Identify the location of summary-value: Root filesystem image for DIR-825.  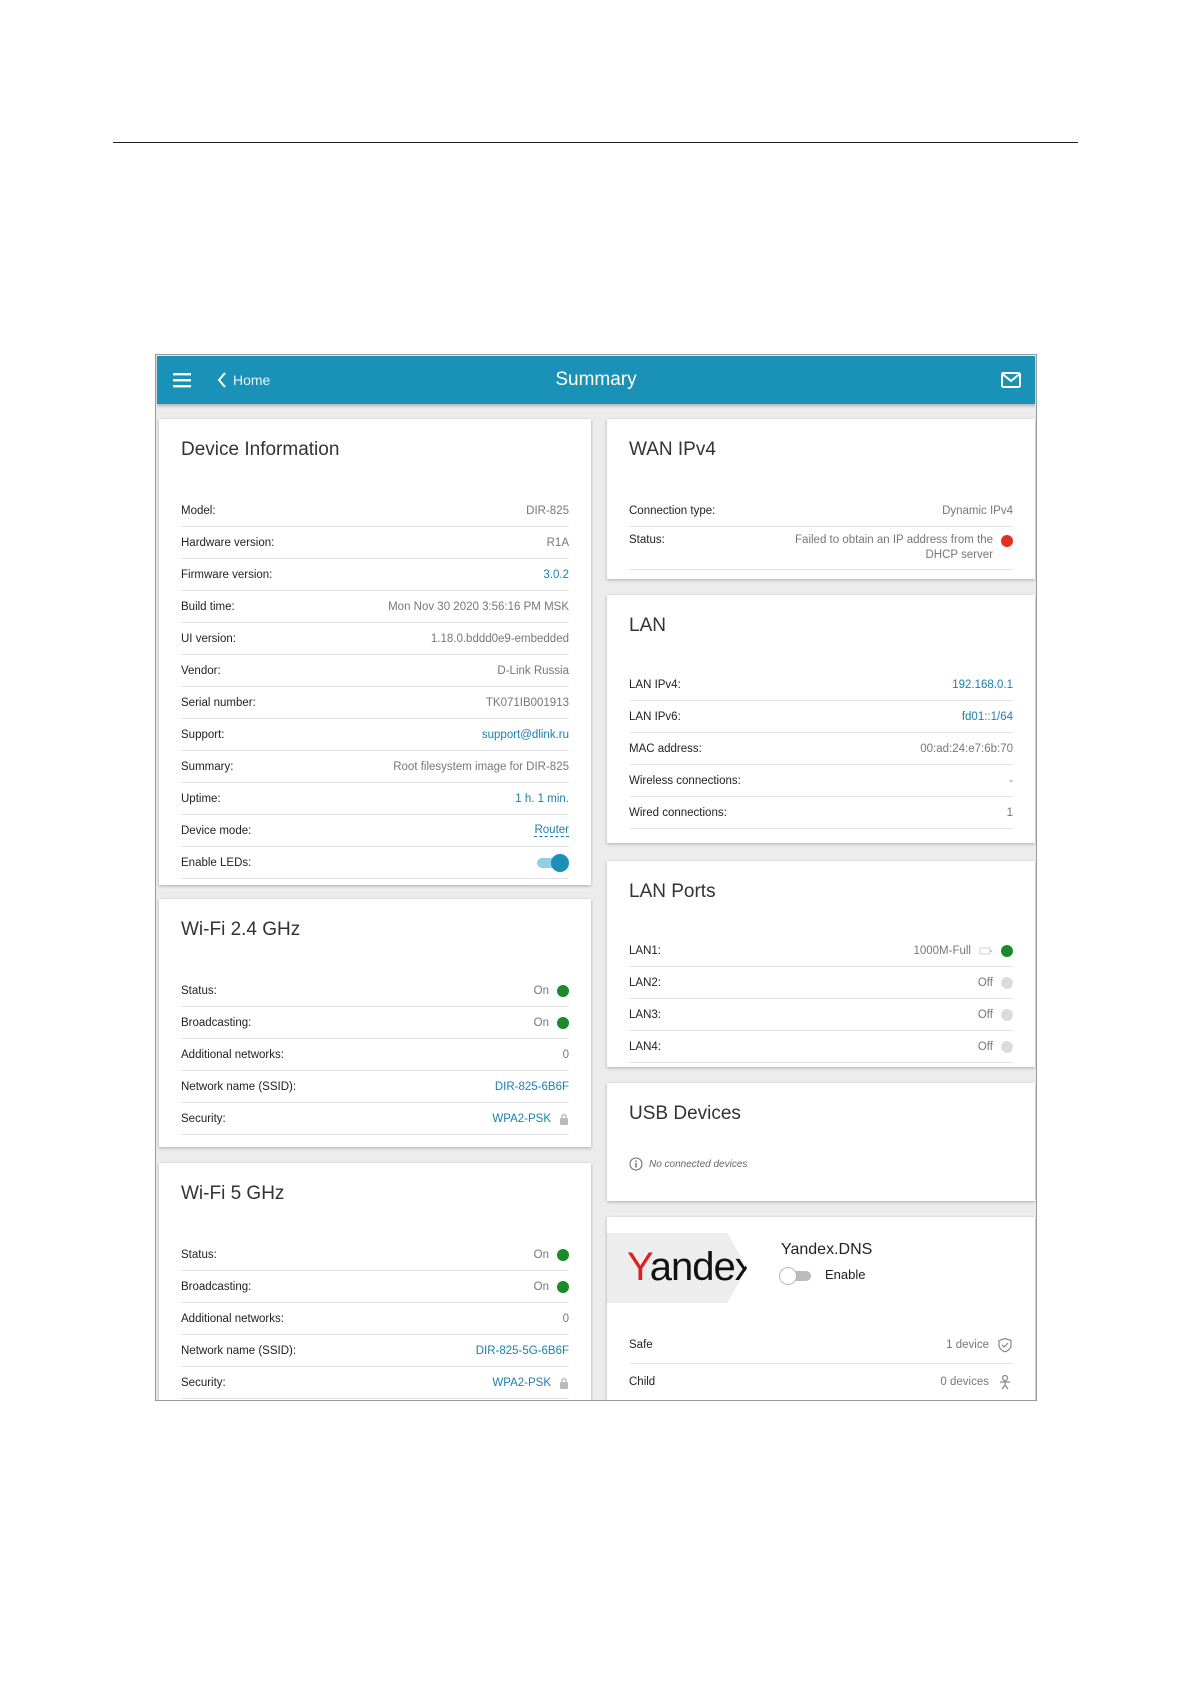
(481, 766).